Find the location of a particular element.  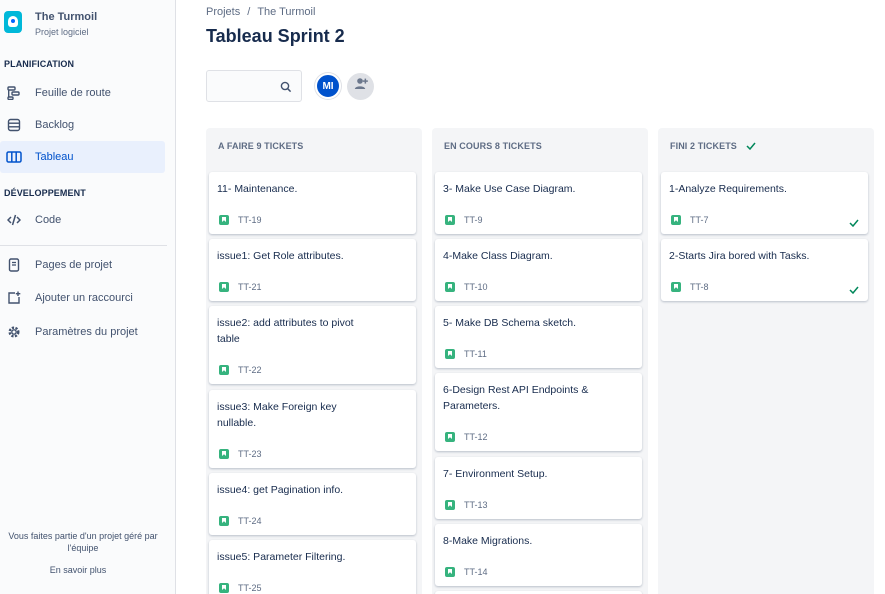

issue-key: TT-24 is located at coordinates (250, 521).